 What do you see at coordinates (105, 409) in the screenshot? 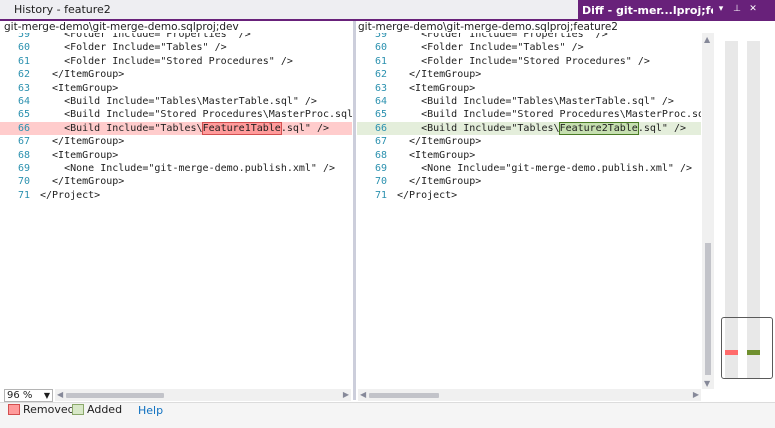
I see `added-label: Added` at bounding box center [105, 409].